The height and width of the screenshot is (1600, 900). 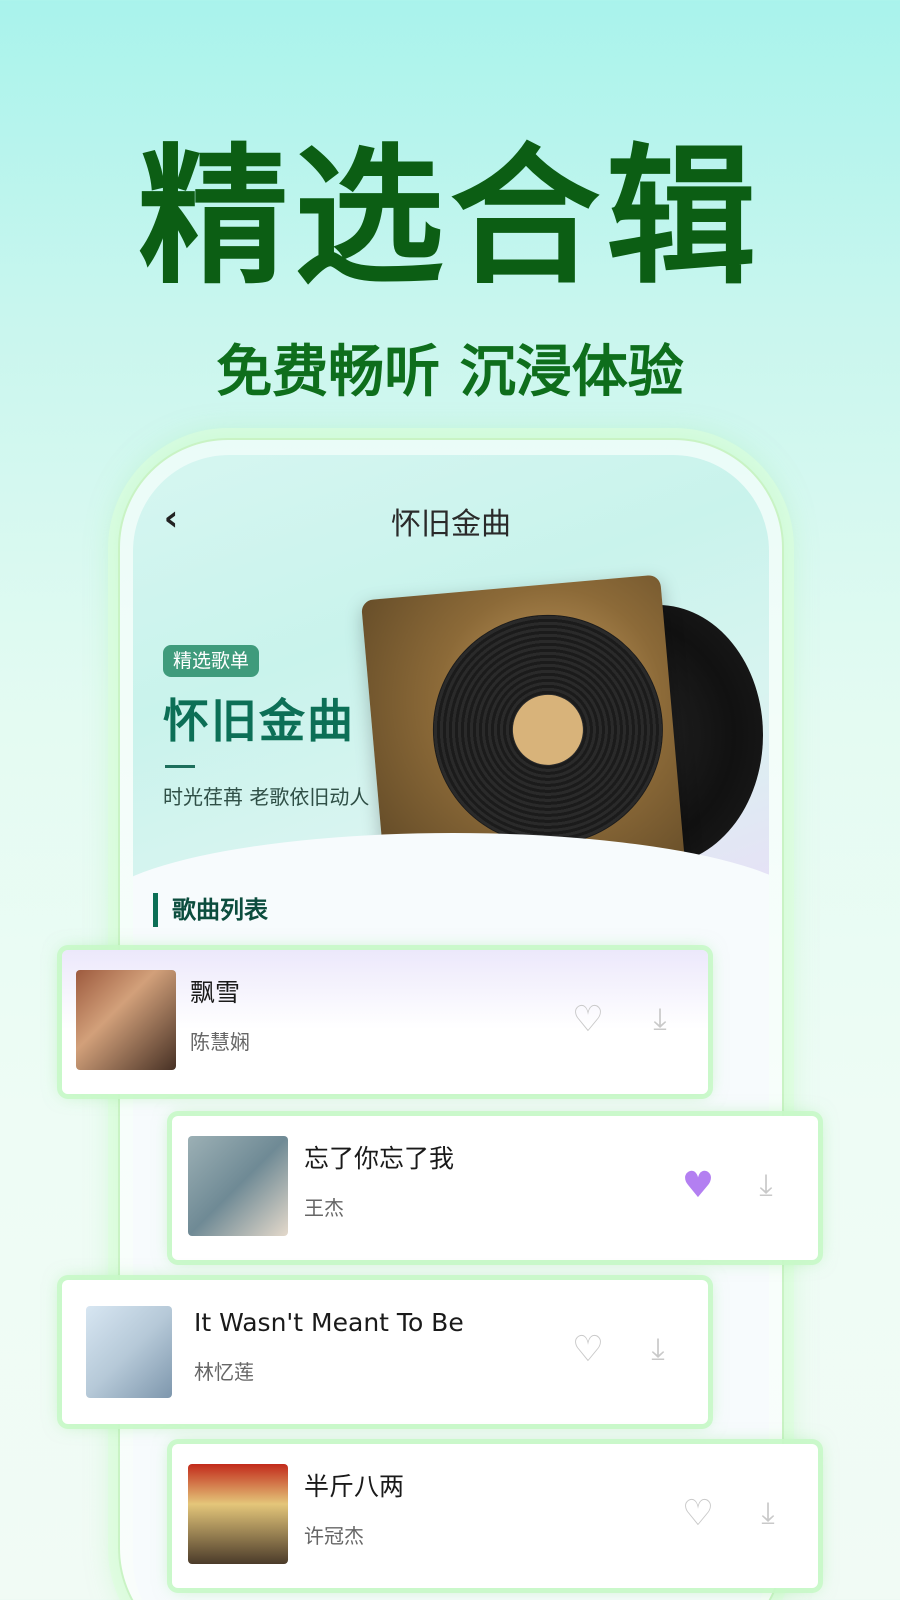 What do you see at coordinates (324, 1208) in the screenshot?
I see `song-artist: 王杰` at bounding box center [324, 1208].